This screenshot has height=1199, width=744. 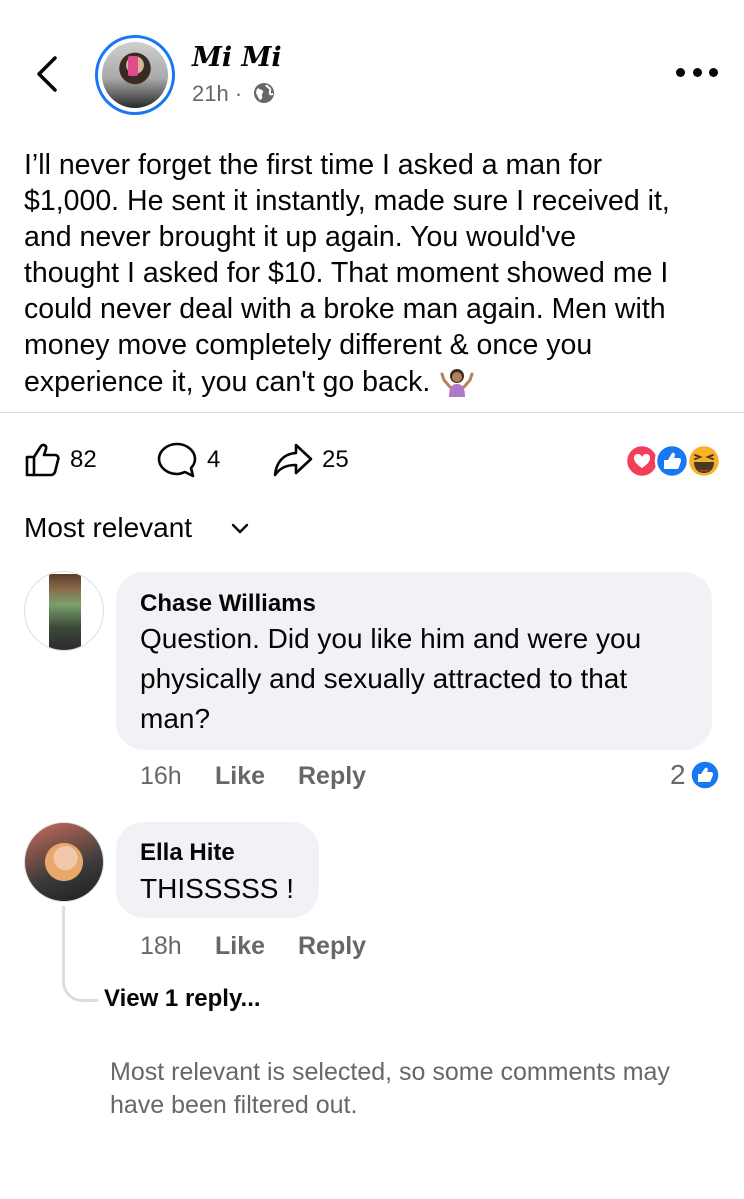 I want to click on haha-reaction-icon, so click(x=704, y=461).